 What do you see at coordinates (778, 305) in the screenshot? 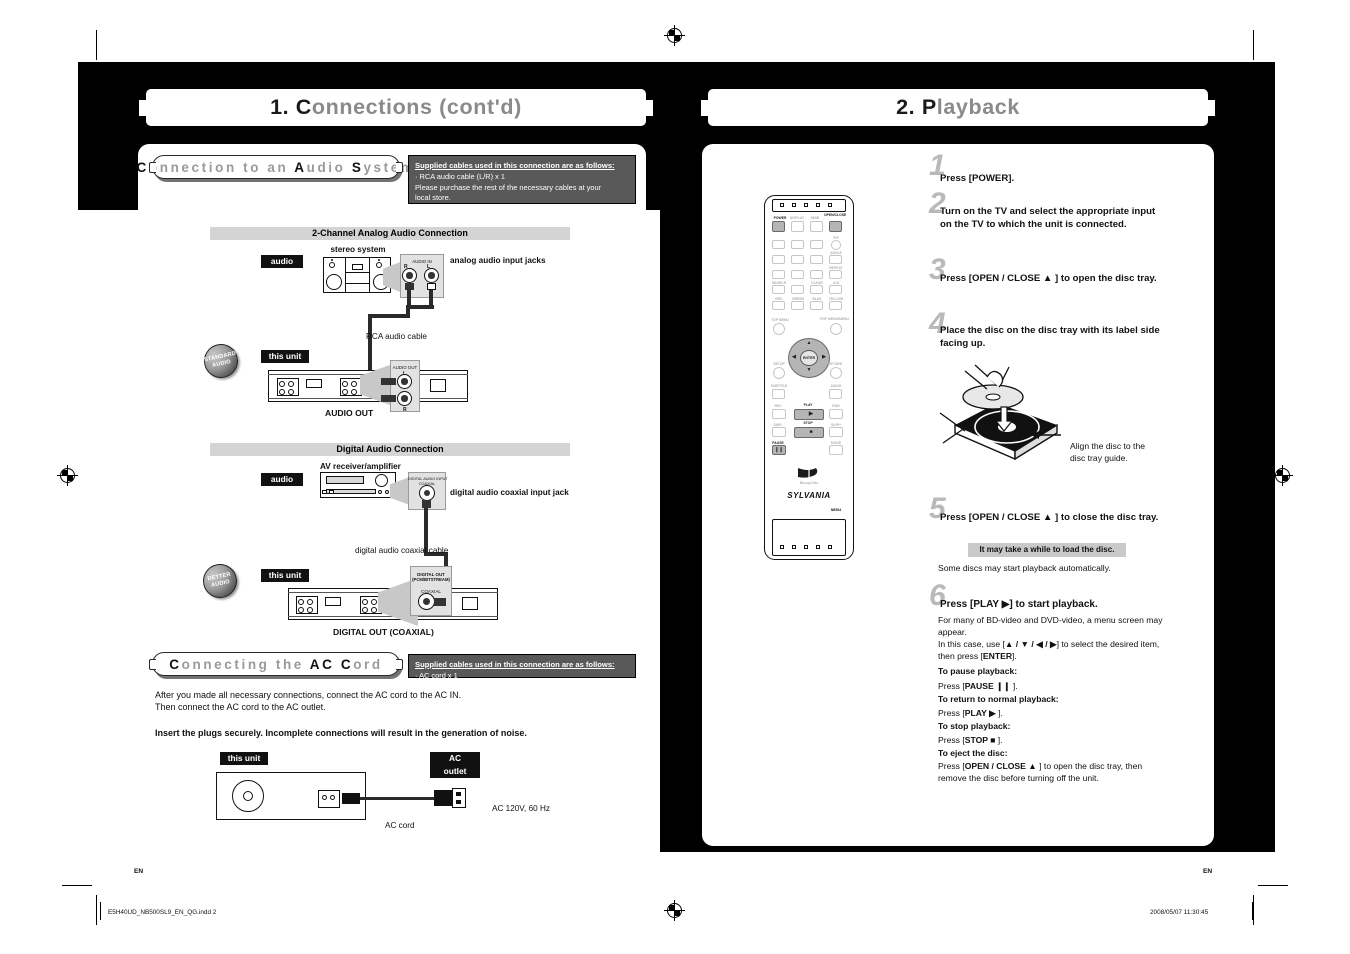
I see `remote-button-red` at bounding box center [778, 305].